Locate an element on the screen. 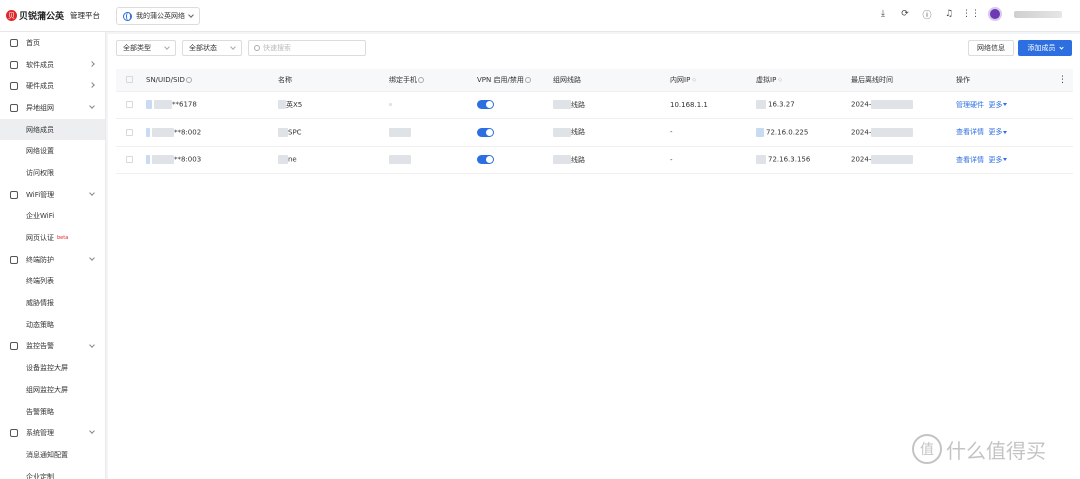 This screenshot has width=1080, height=479. status-filter-select: 全部状态 is located at coordinates (212, 48).